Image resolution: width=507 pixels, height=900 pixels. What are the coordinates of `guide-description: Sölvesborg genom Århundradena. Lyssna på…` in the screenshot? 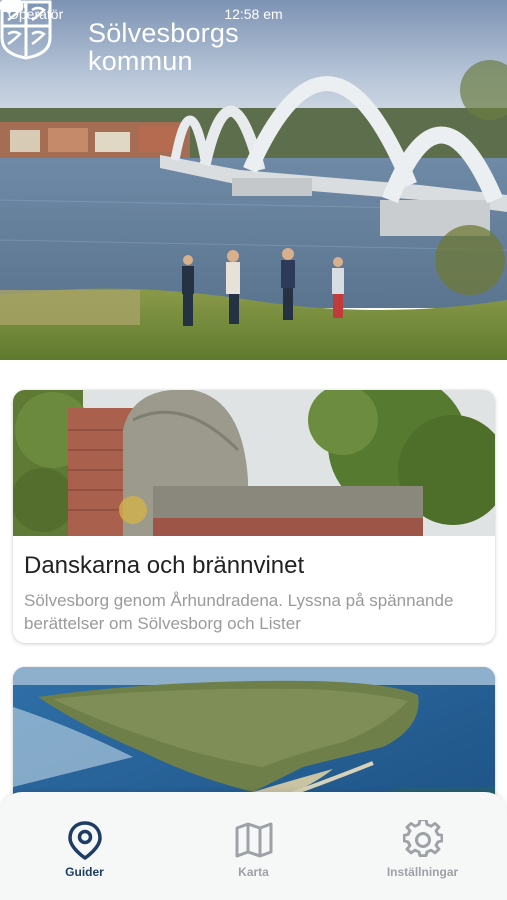 It's located at (239, 612).